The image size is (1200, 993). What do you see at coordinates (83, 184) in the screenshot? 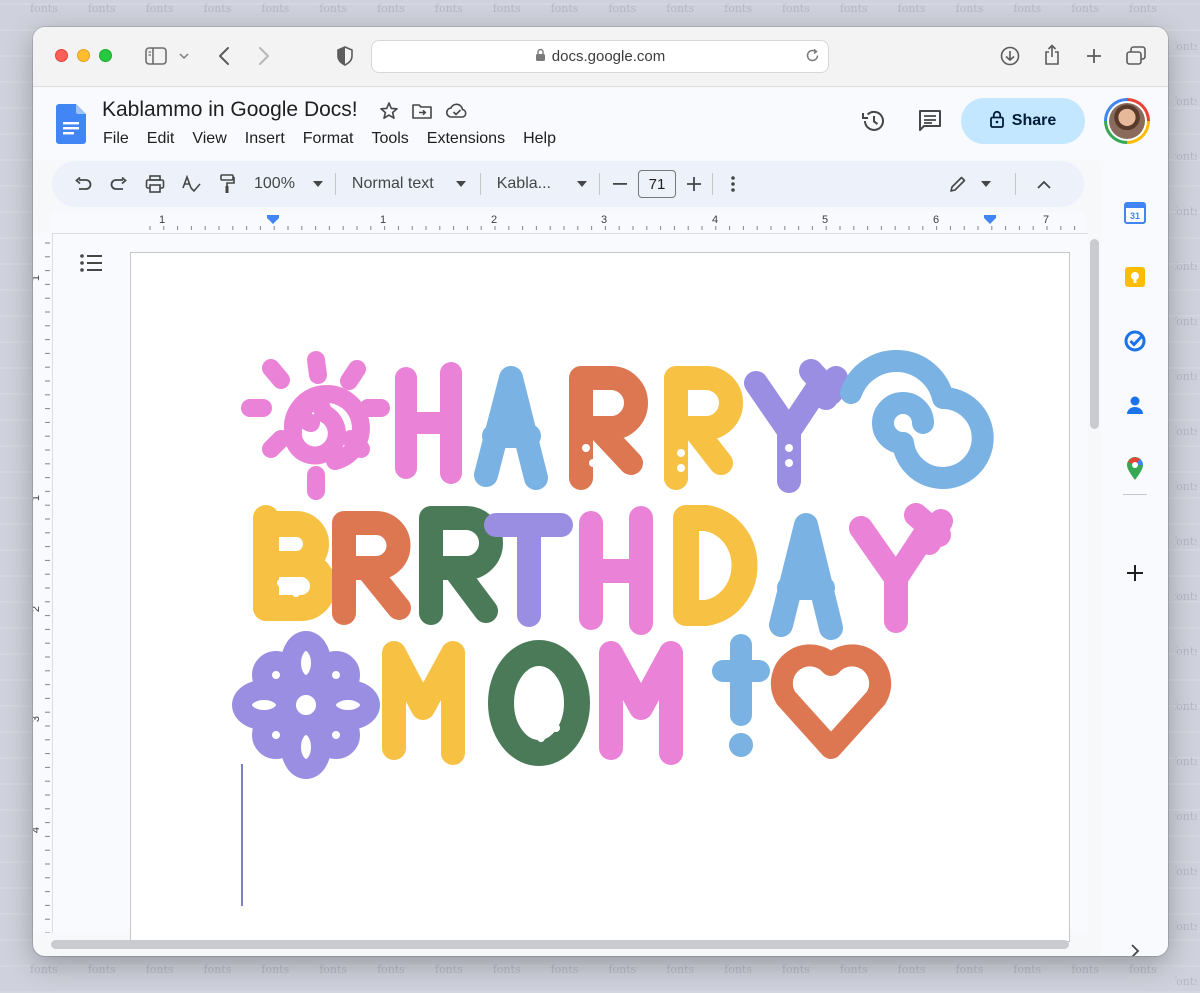
I see `undo-icon` at bounding box center [83, 184].